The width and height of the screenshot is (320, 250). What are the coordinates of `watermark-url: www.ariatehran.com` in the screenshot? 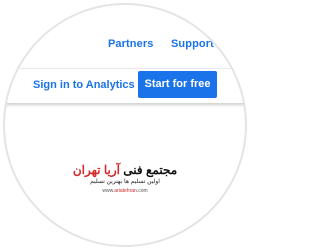 It's located at (125, 191).